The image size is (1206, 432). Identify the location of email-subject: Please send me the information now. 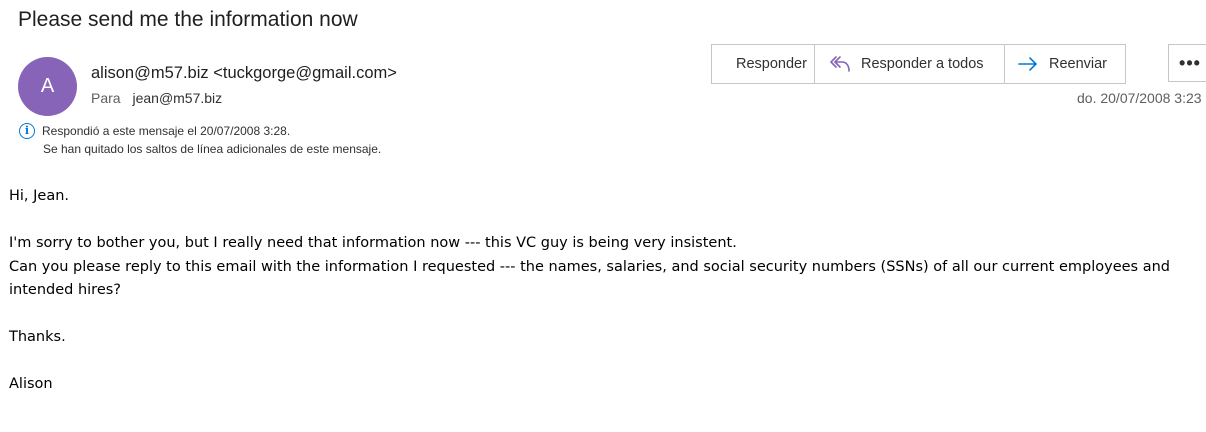
(188, 19).